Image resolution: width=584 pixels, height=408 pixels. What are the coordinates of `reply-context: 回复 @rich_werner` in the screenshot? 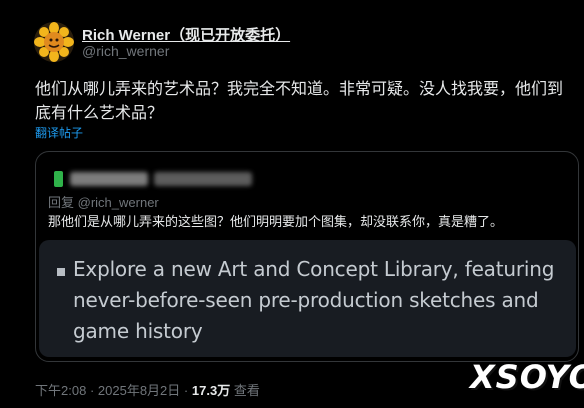 It's located at (103, 201).